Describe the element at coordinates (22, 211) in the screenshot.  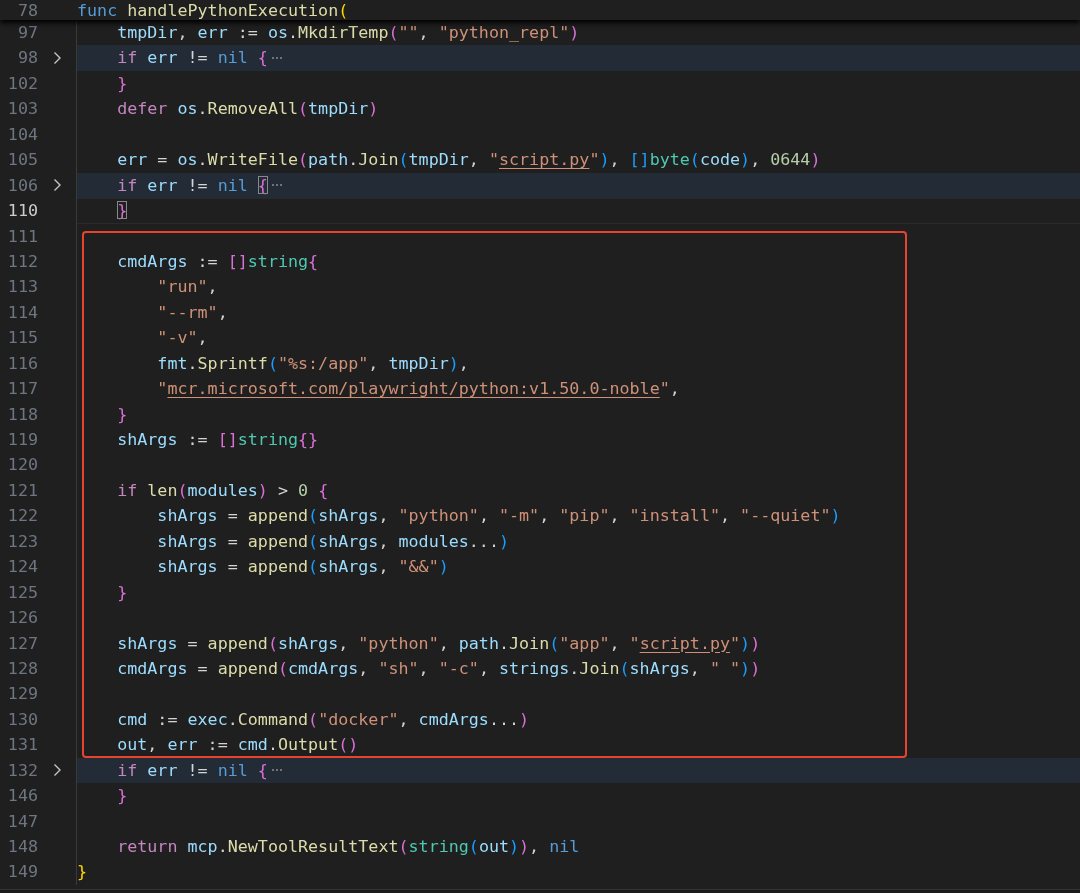
I see `line-number: 110` at that location.